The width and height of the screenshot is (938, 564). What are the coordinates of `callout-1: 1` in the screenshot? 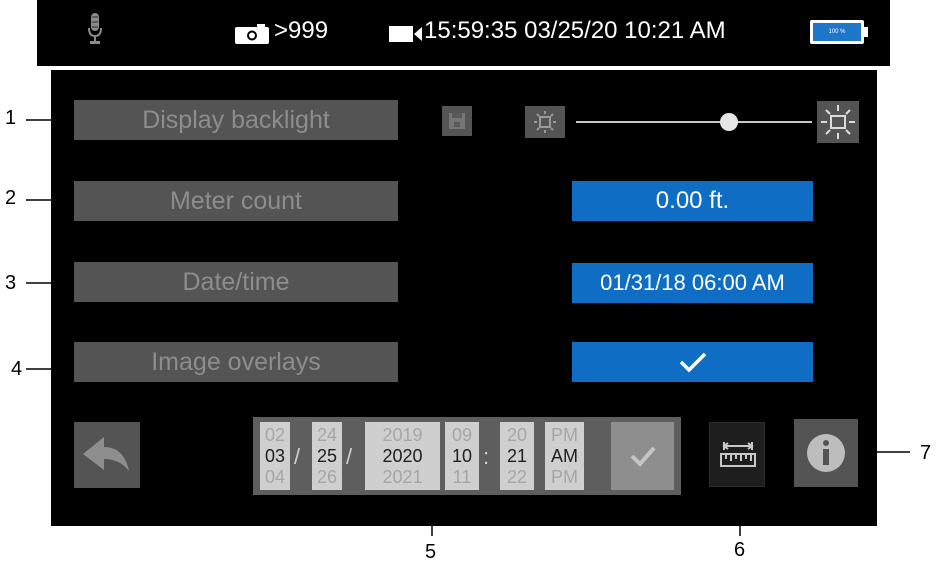 It's located at (11, 118).